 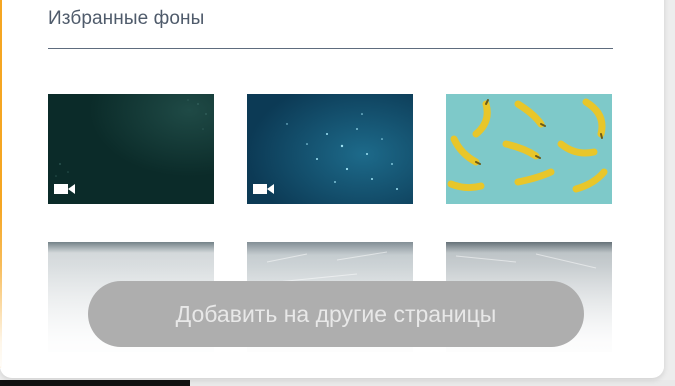 I want to click on add-to-other-pages-button: Добавить на другие страницы, so click(x=336, y=314).